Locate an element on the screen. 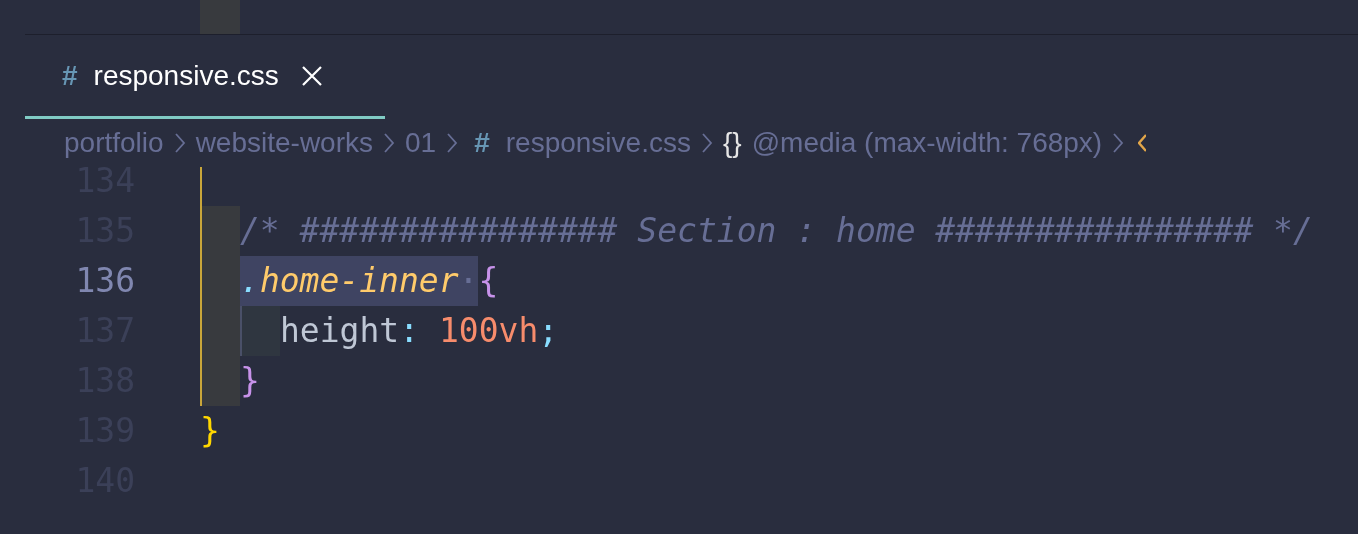  breadcrumb-item: responsive.css is located at coordinates (598, 143).